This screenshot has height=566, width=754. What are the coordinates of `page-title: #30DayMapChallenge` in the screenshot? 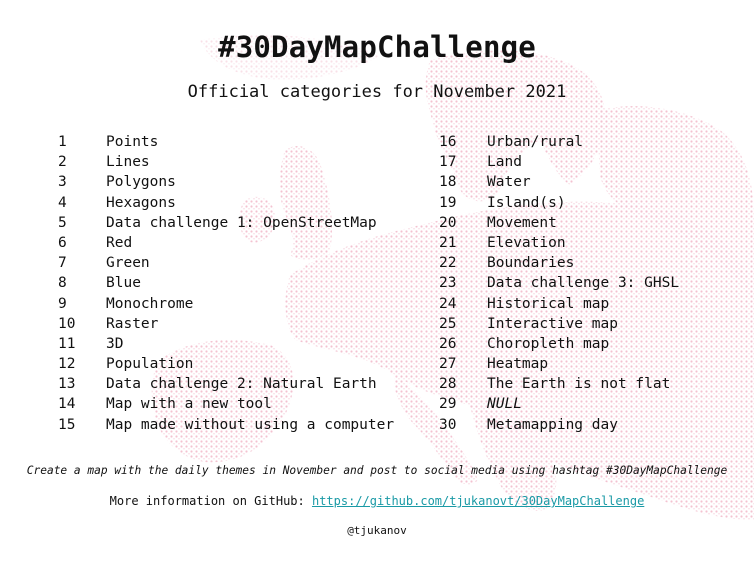 It's located at (377, 47).